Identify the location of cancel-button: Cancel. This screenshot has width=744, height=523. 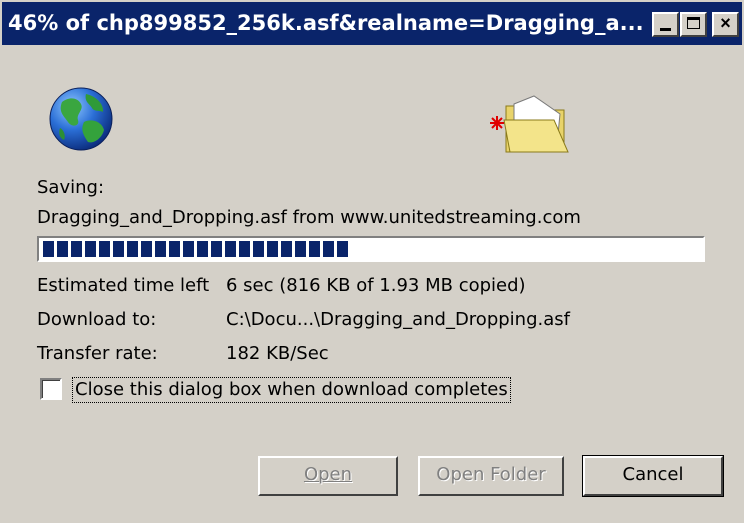
(653, 476).